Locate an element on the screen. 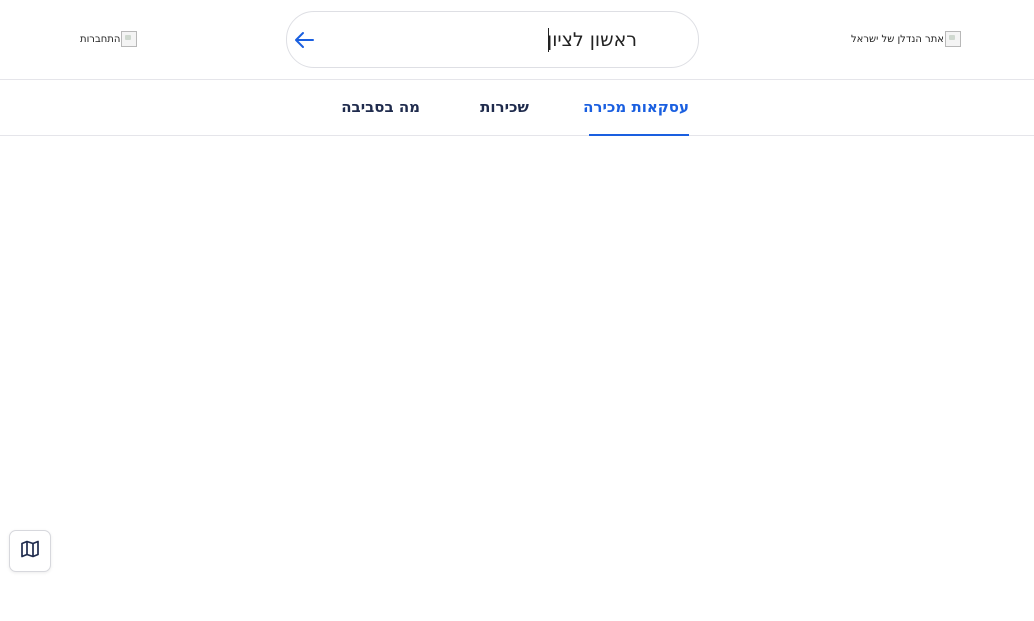  map-icon is located at coordinates (30, 551).